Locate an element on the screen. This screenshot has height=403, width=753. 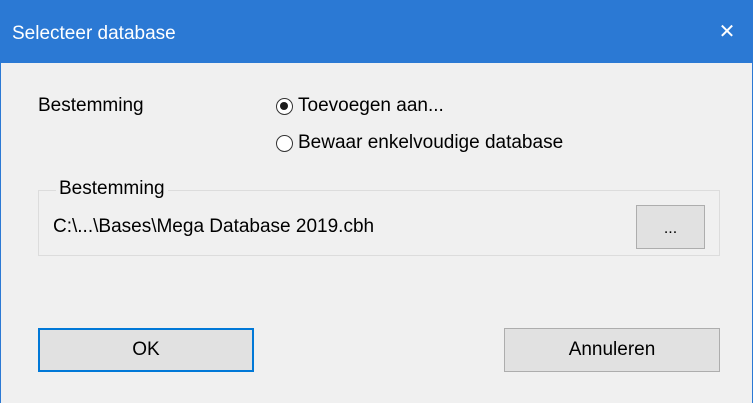
destination-path: C:\...\Bases\Mega Database 2019.cbh is located at coordinates (214, 226).